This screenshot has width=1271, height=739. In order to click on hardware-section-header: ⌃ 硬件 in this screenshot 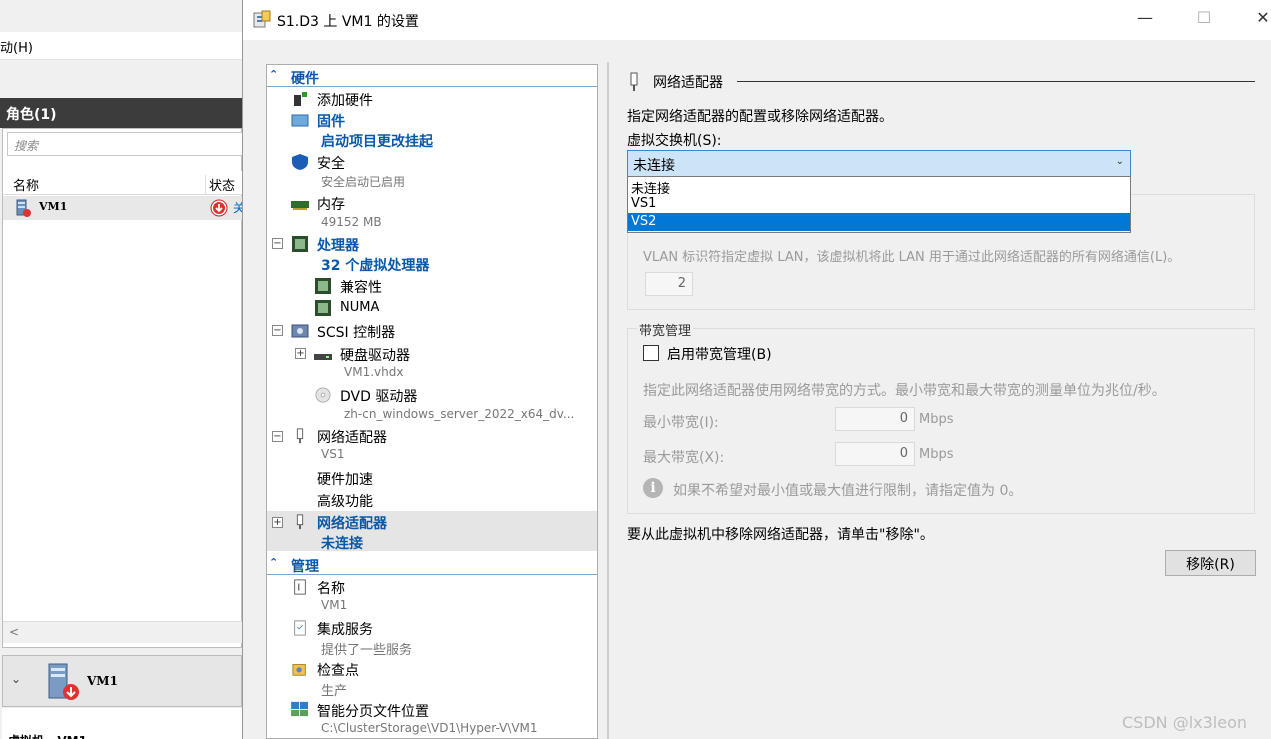, I will do `click(432, 77)`.